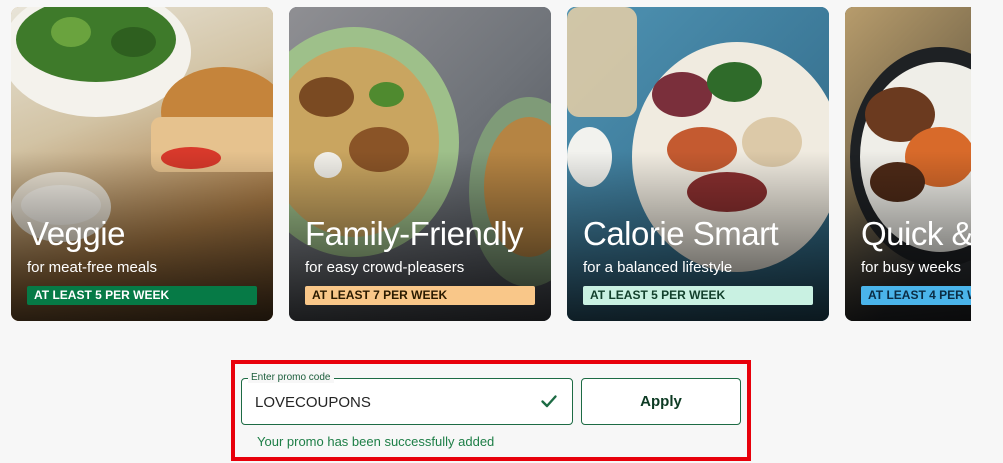 The height and width of the screenshot is (463, 1003). I want to click on plan-card-subtitle: for a balanced lifestyle, so click(658, 267).